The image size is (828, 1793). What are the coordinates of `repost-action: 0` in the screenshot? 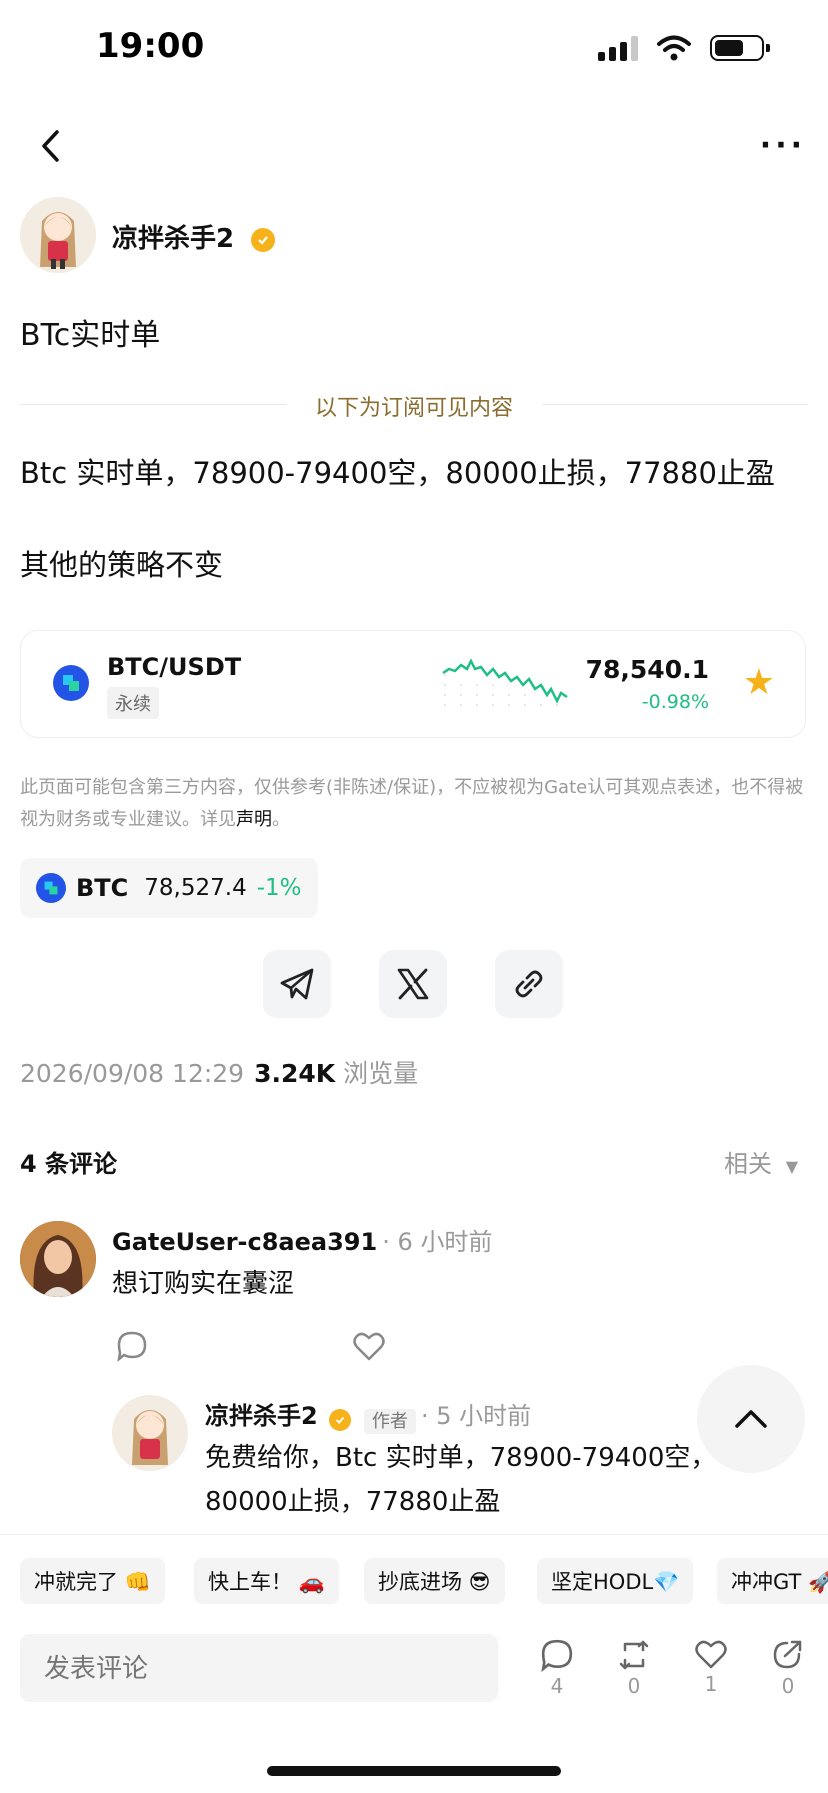 It's located at (634, 1668).